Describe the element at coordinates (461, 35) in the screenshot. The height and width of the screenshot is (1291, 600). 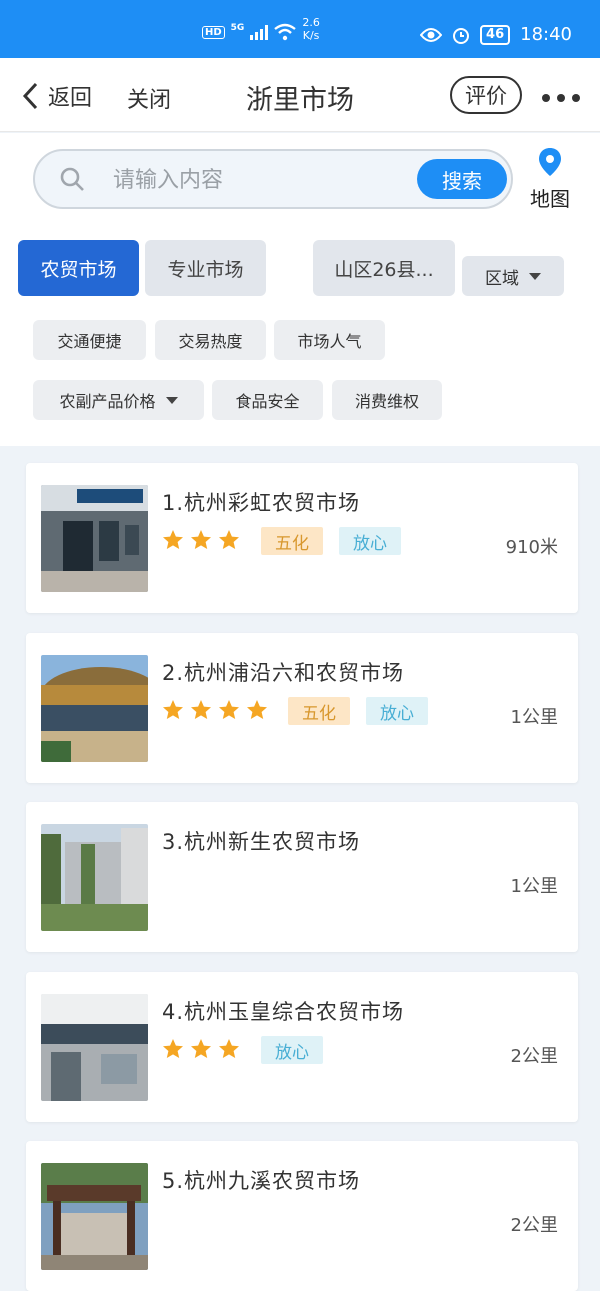
I see `alarm-icon` at that location.